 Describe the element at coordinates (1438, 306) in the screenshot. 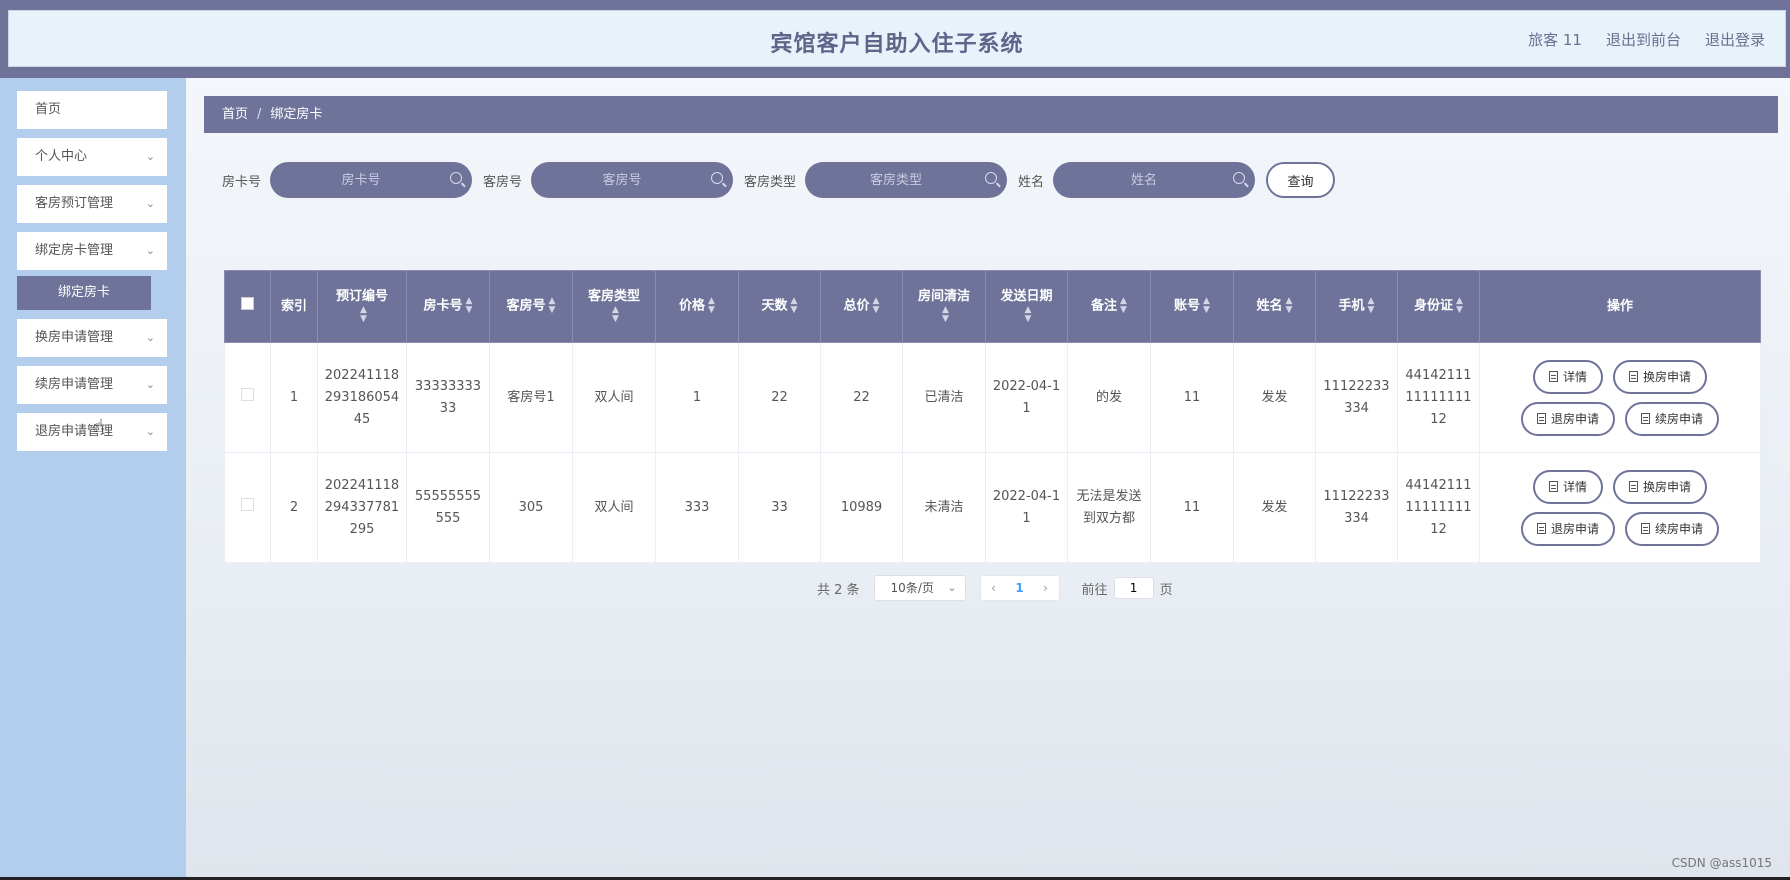

I see `column-header: 身份证 ▲ ▼` at that location.